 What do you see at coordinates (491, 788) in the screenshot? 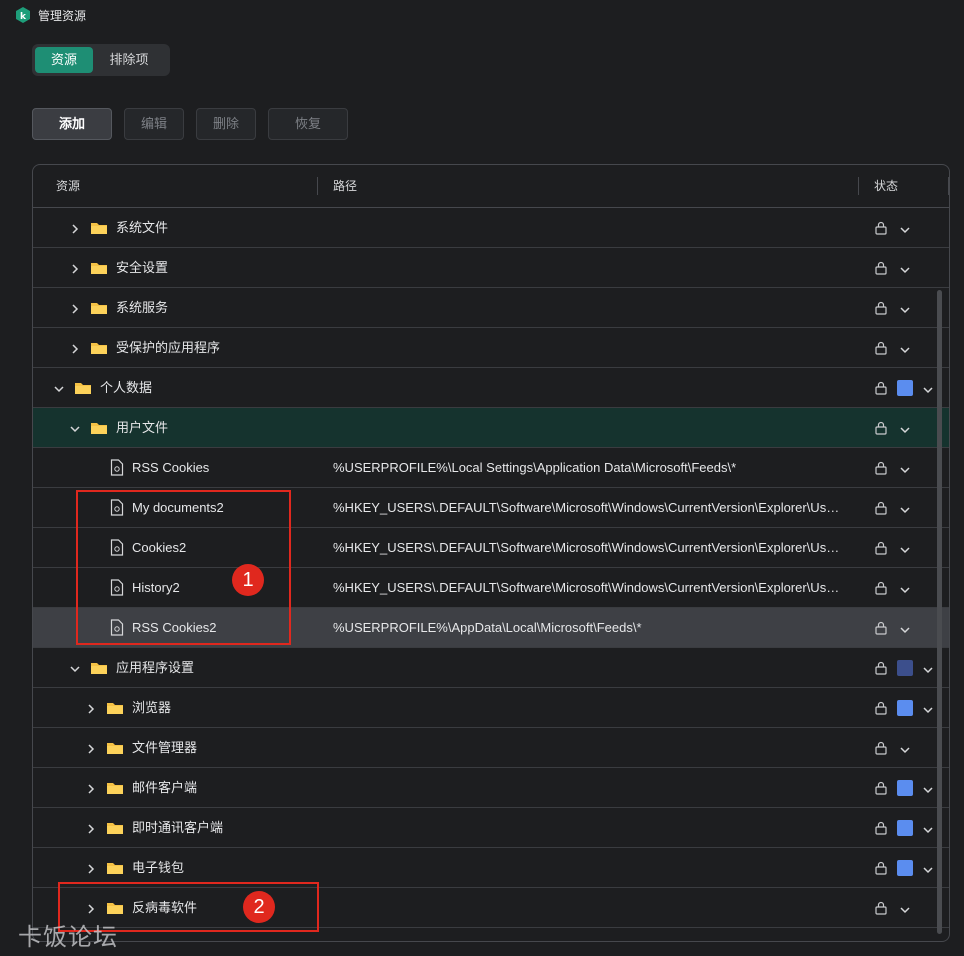
I see `table-row: 邮件客户端` at bounding box center [491, 788].